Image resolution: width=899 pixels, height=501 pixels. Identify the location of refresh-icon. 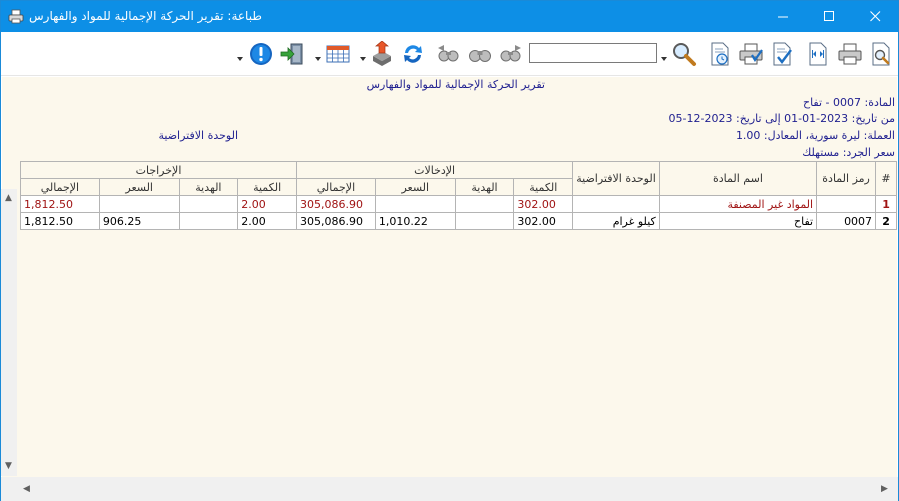
(413, 54).